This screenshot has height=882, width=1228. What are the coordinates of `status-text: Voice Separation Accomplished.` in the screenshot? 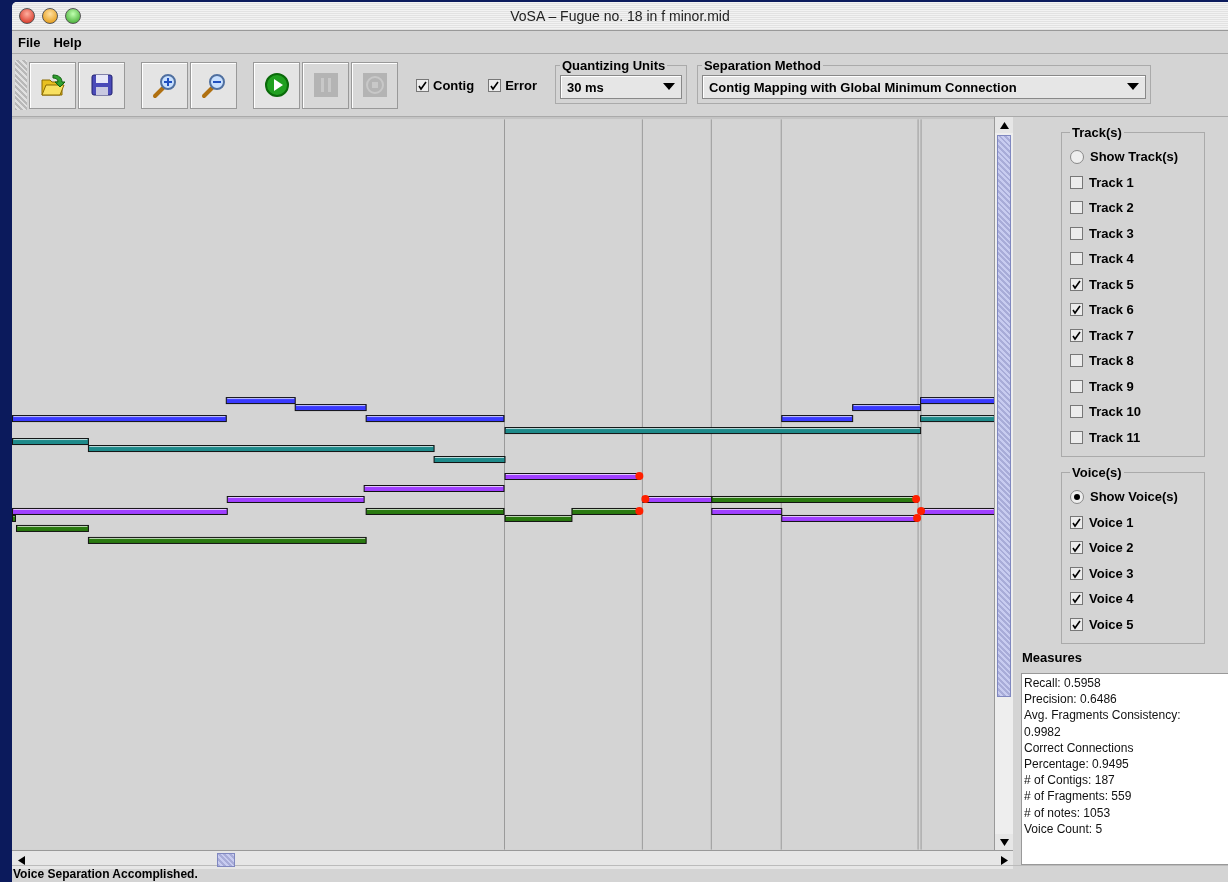 It's located at (620, 873).